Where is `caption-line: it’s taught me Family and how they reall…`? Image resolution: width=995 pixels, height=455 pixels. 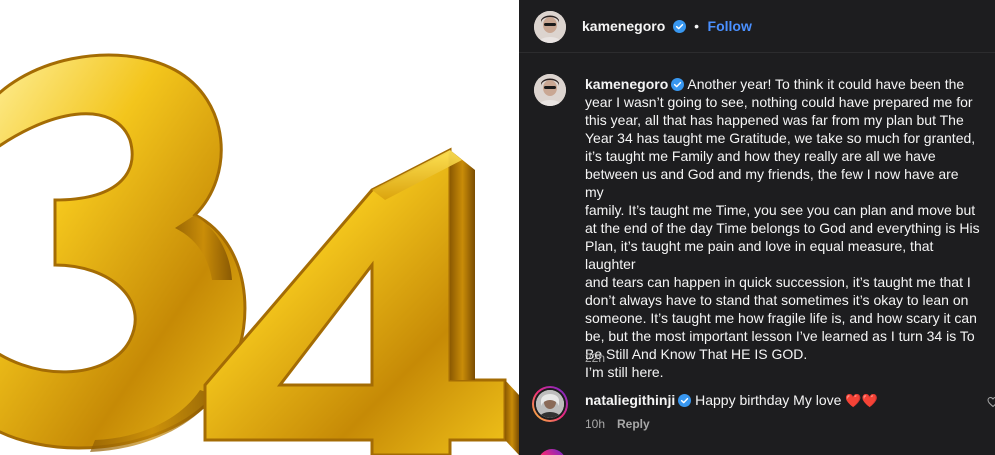
caption-line: it’s taught me Family and how they reall… is located at coordinates (760, 156).